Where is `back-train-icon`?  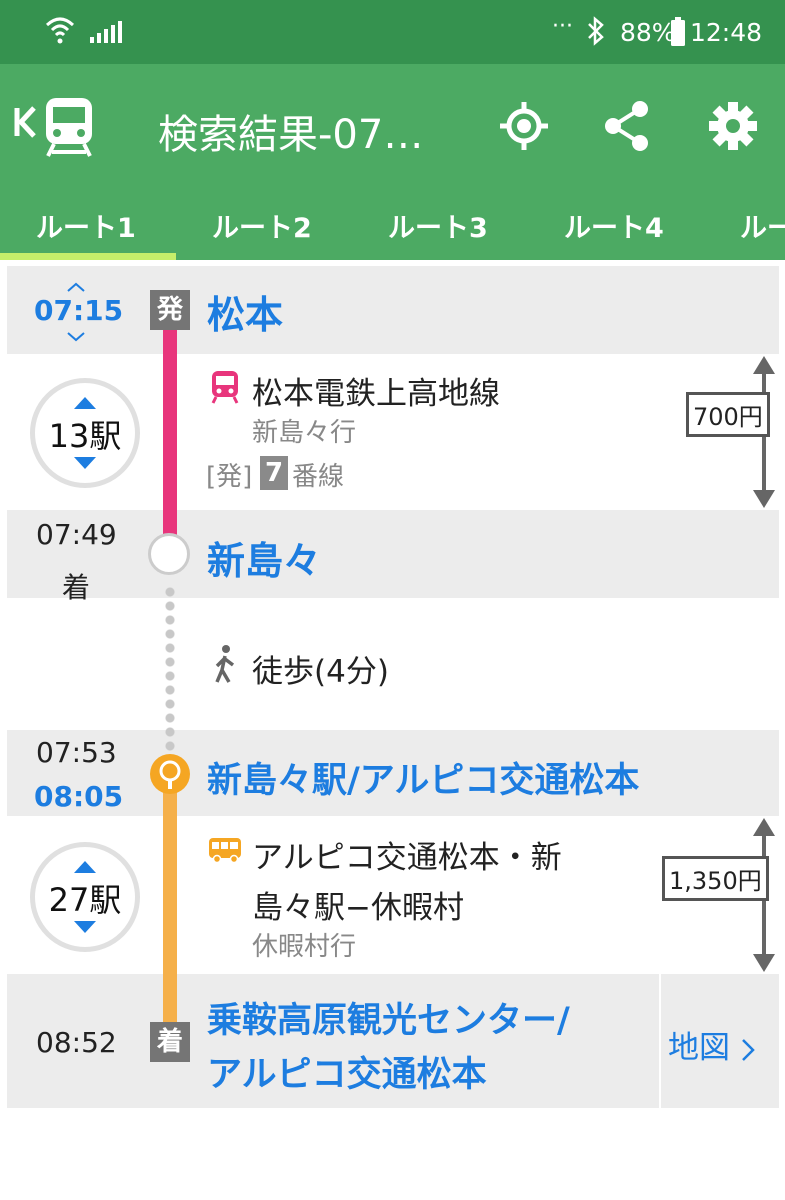
back-train-icon is located at coordinates (55, 129).